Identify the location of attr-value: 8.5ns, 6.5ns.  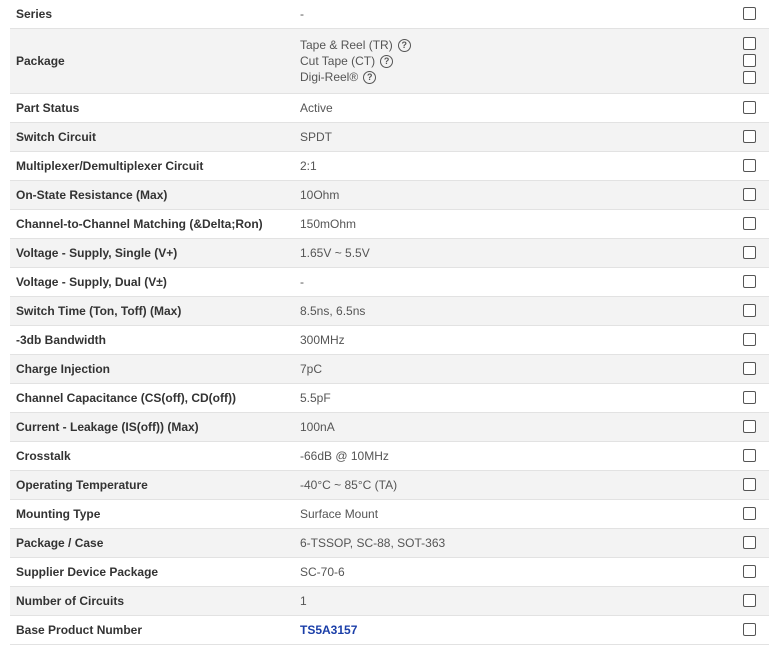
(333, 311).